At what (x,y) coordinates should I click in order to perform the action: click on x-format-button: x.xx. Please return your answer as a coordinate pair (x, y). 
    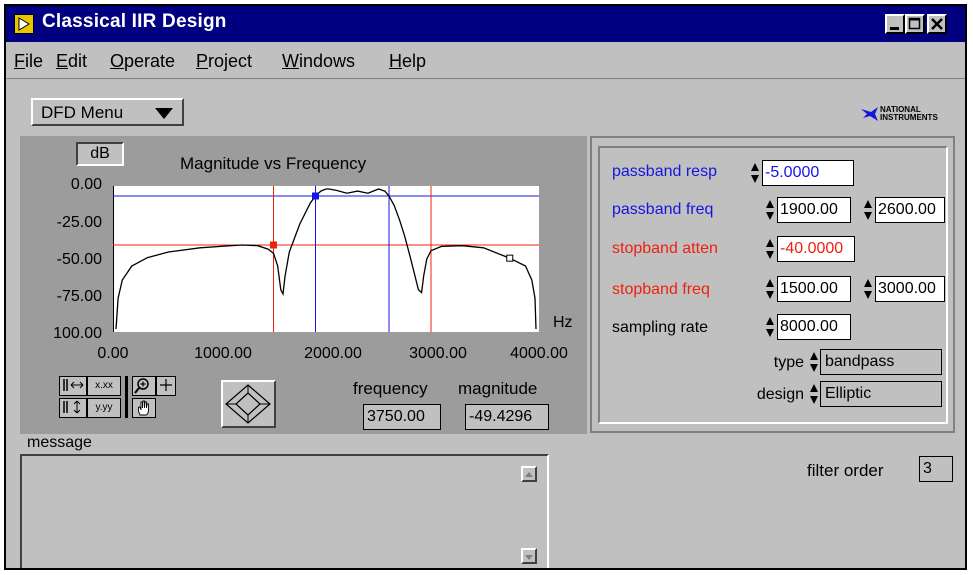
    Looking at the image, I should click on (104, 386).